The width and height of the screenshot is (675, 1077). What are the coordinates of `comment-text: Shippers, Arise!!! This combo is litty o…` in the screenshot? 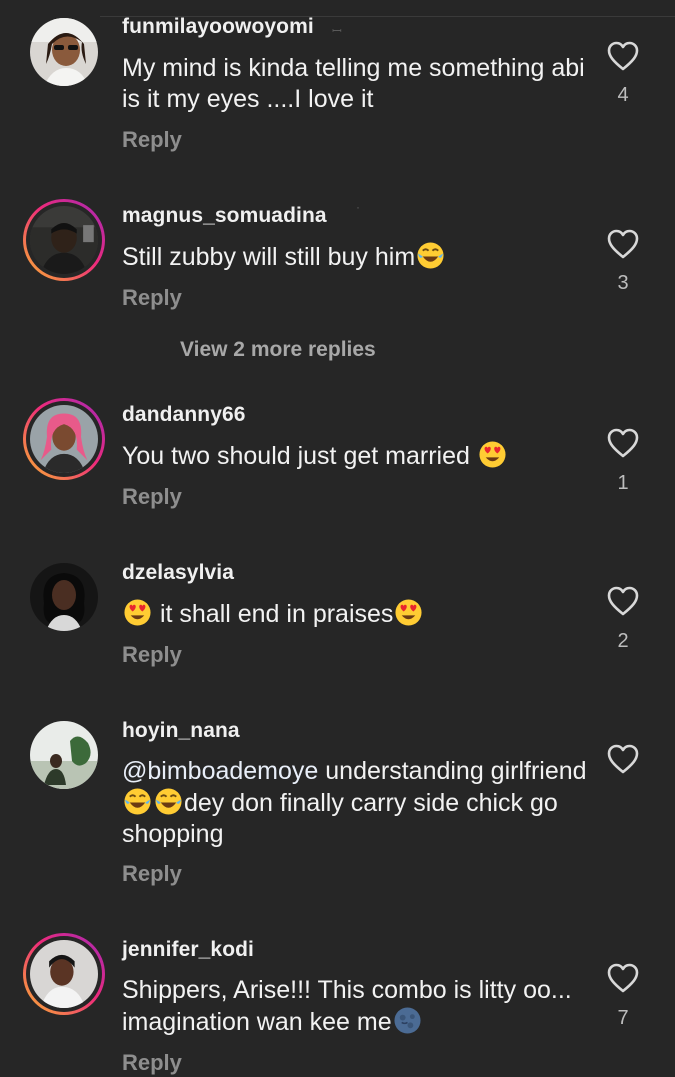 It's located at (347, 1006).